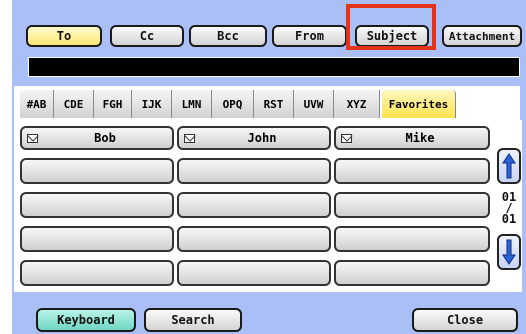  Describe the element at coordinates (419, 104) in the screenshot. I see `tab-favorites: Favorites` at that location.